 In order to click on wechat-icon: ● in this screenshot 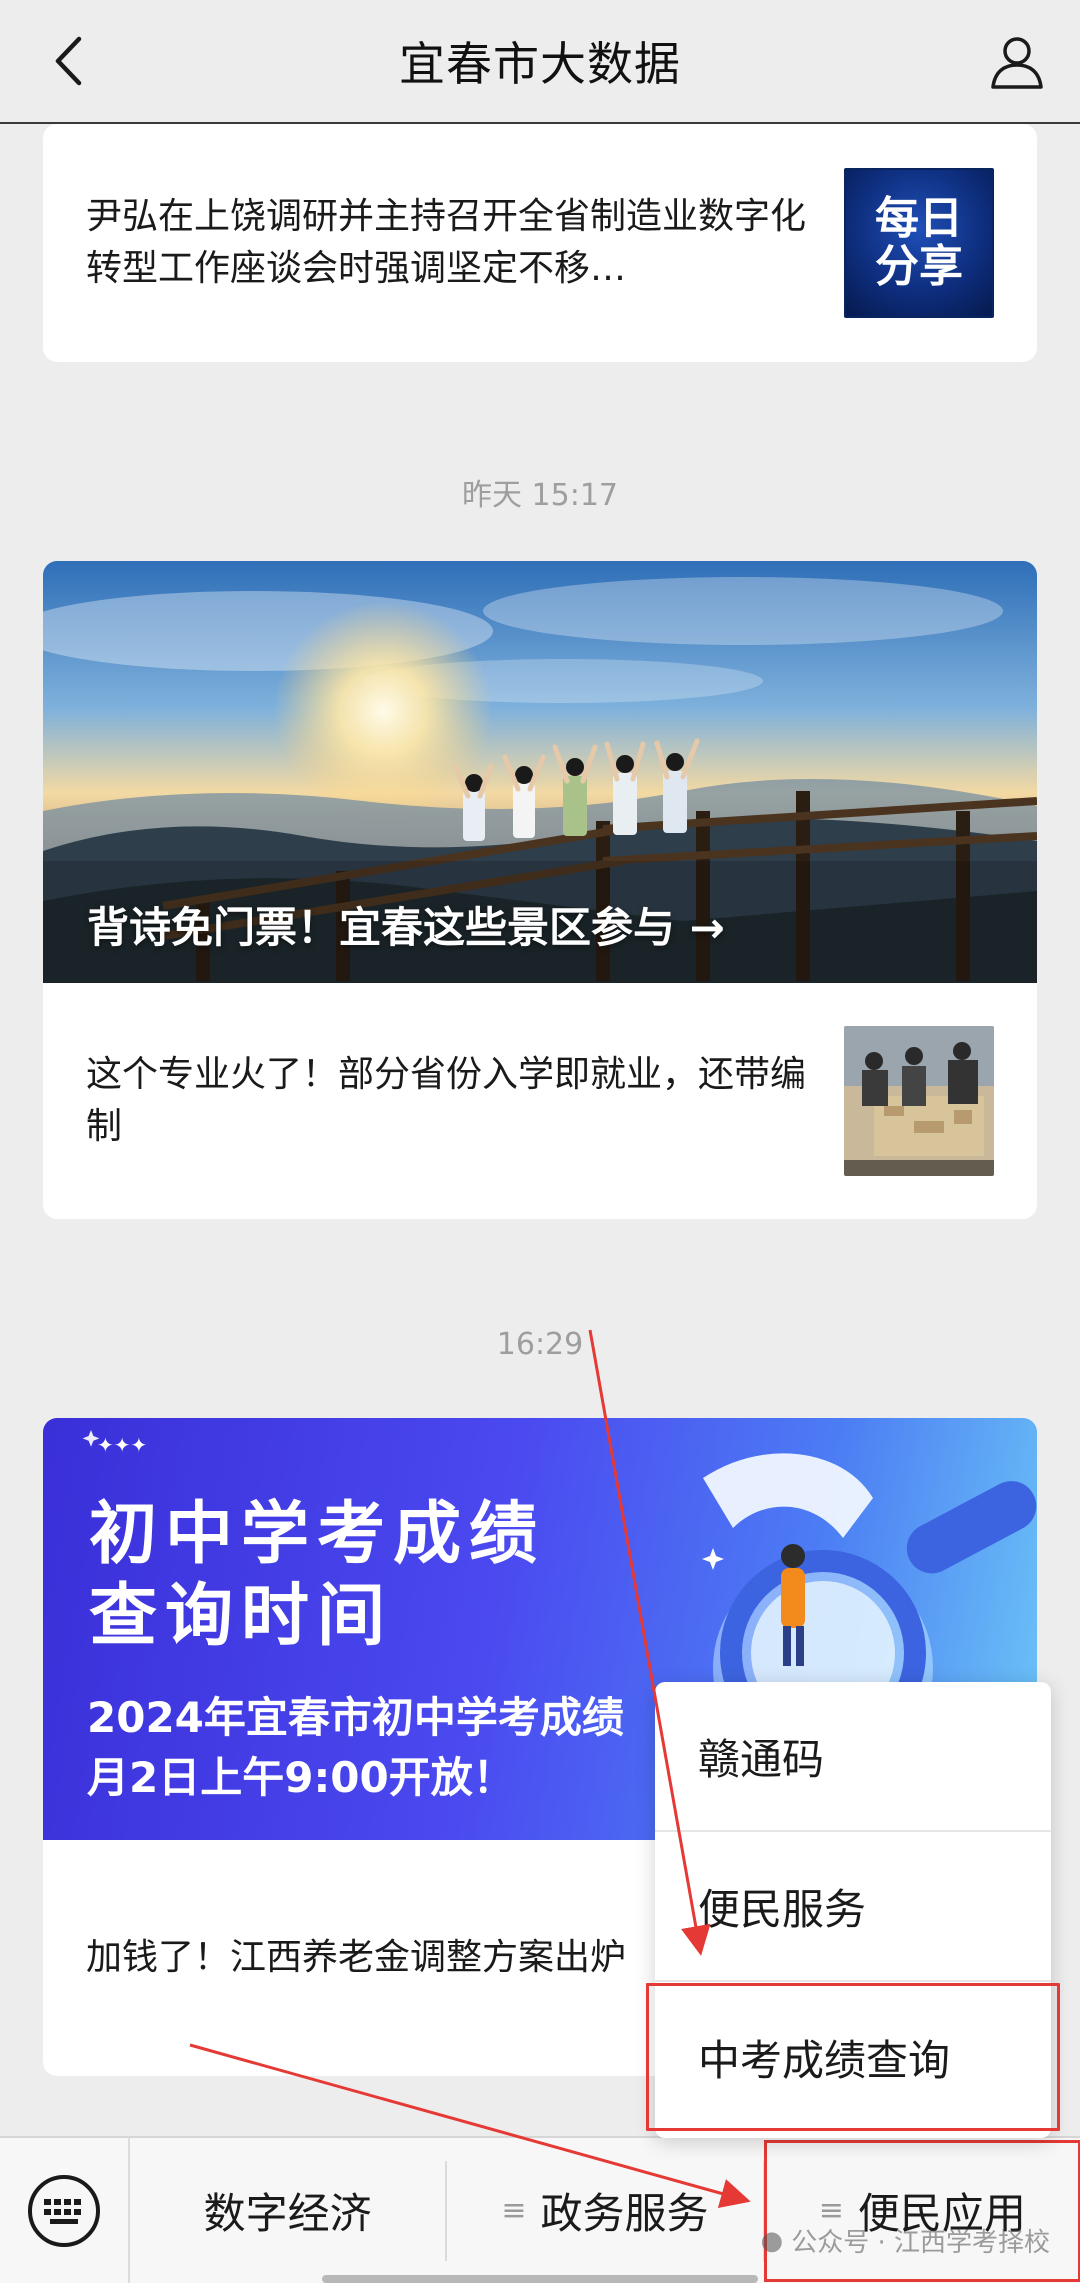, I will do `click(772, 2240)`.